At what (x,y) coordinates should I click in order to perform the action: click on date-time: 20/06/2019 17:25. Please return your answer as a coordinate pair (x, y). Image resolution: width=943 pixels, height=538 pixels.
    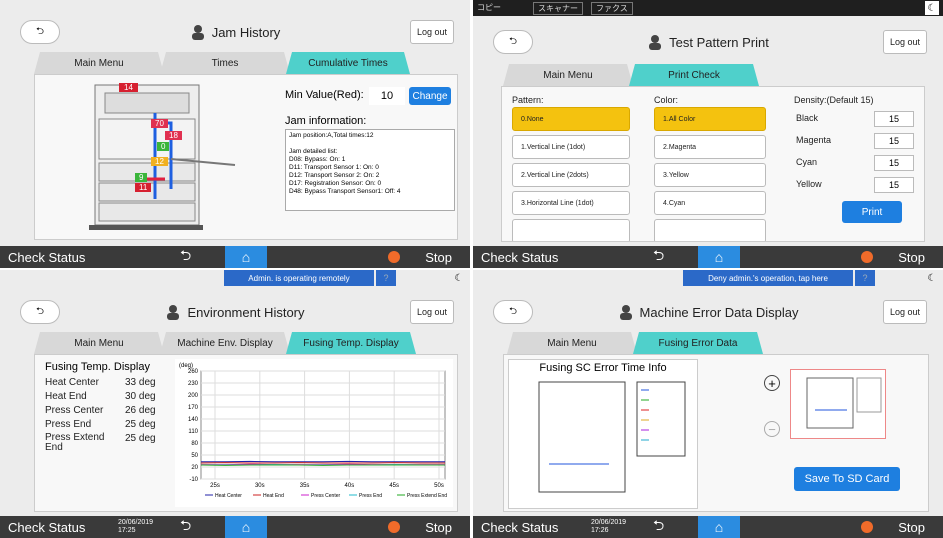
    Looking at the image, I should click on (135, 527).